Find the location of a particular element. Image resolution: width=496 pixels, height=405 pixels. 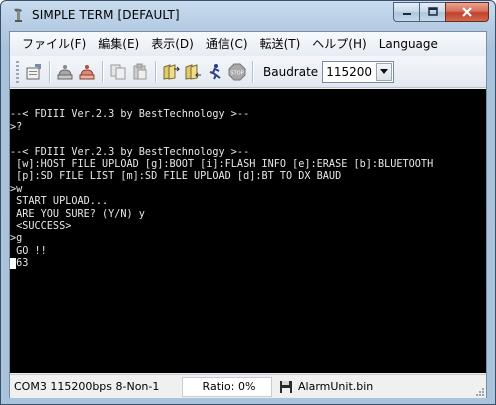

menu-language: Language is located at coordinates (408, 44).